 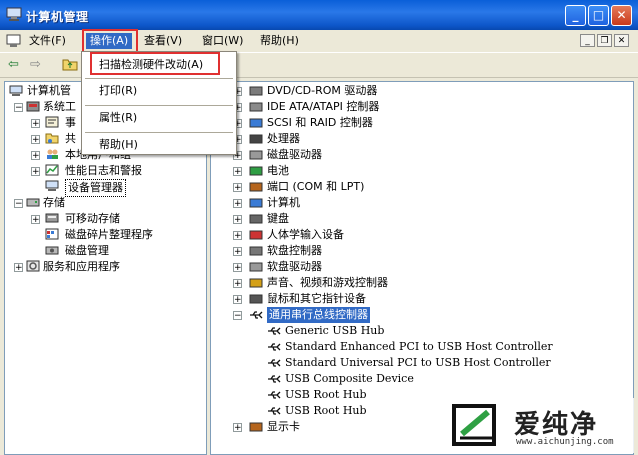 I want to click on tree-node: 磁盘碎片整理程序, so click(x=109, y=235).